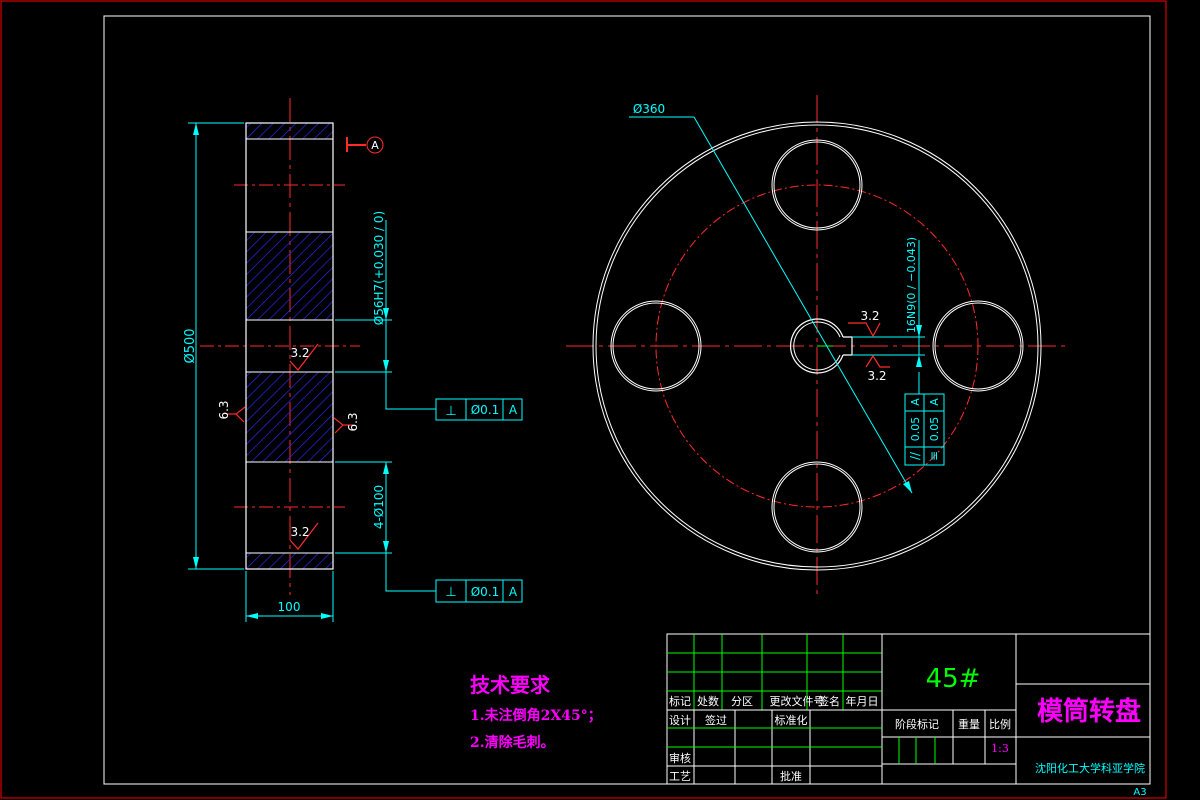 Image resolution: width=1200 pixels, height=800 pixels. What do you see at coordinates (877, 368) in the screenshot?
I see `roughness-keyway-bottom: 3.2` at bounding box center [877, 368].